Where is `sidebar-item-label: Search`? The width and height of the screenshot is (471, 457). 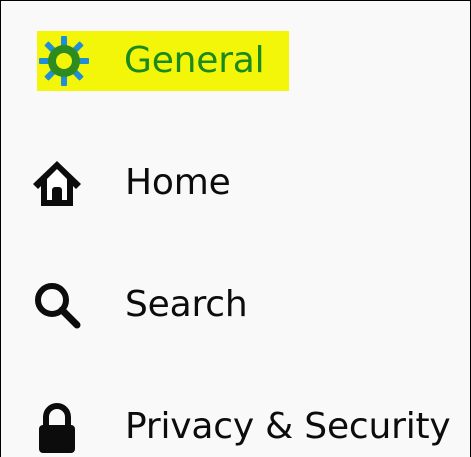 sidebar-item-label: Search is located at coordinates (186, 304).